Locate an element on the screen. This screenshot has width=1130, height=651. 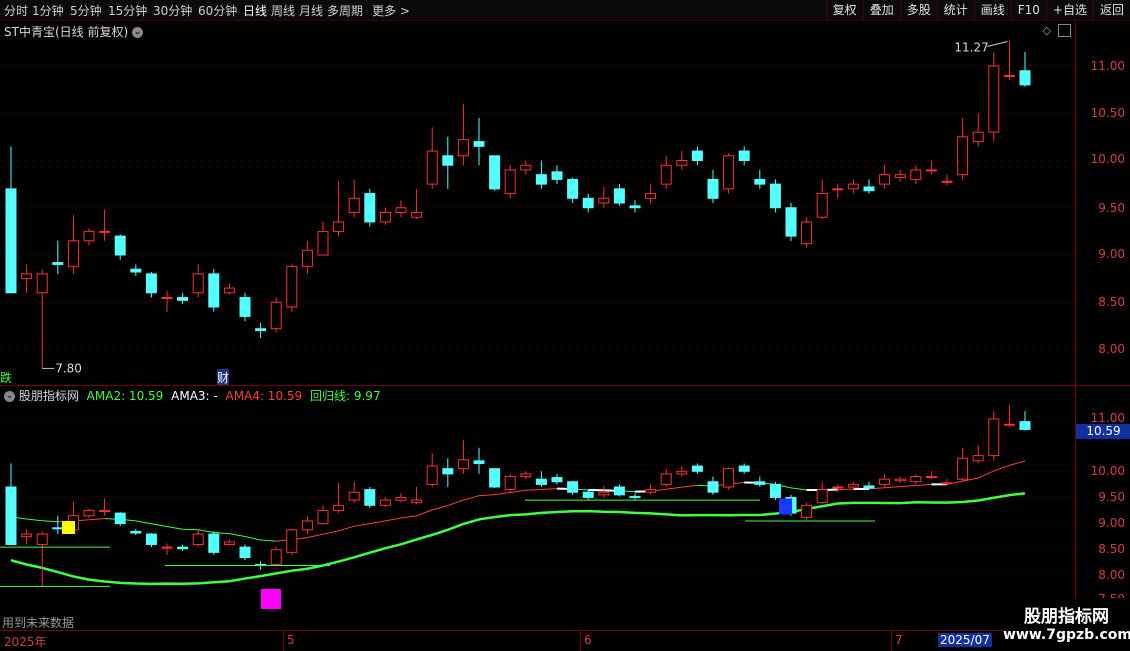
tf-multi-period: 多周期 is located at coordinates (345, 10).